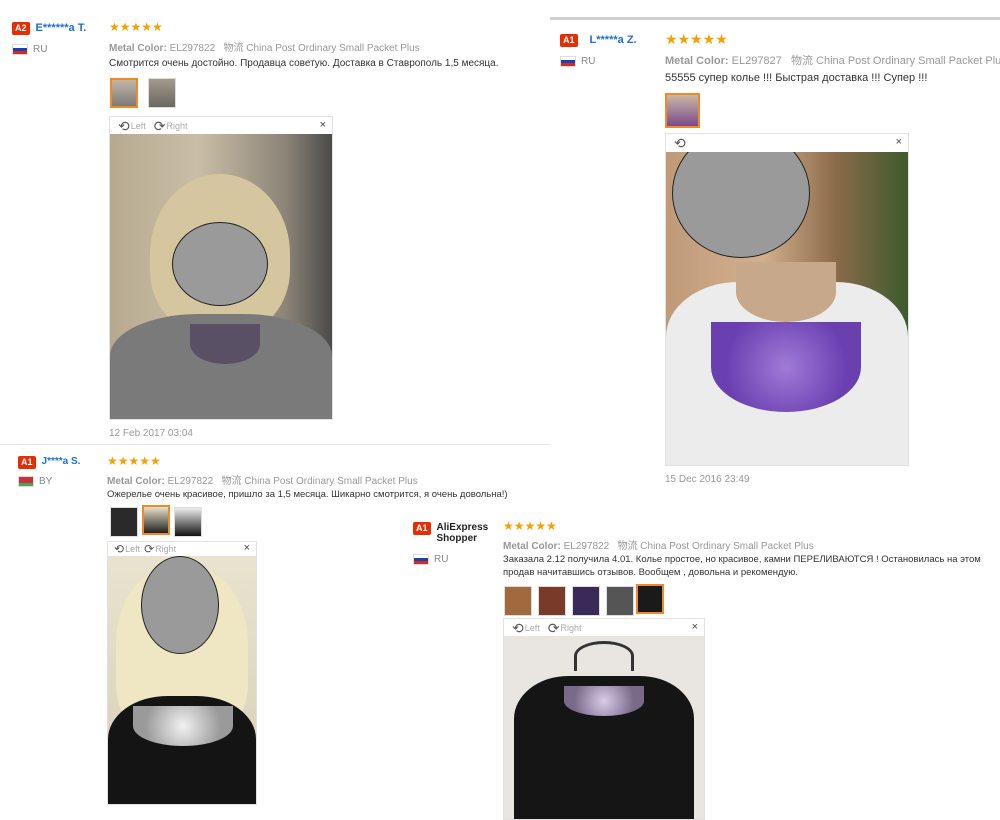 This screenshot has height=820, width=1000. I want to click on reviewer-header: A1 L*****a Z., so click(598, 40).